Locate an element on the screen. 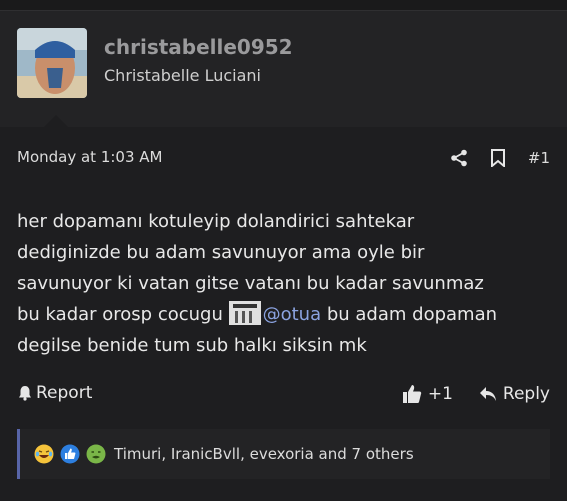 This screenshot has width=567, height=501. post-meta: Monday at 1:03 AM #1 is located at coordinates (283, 158).